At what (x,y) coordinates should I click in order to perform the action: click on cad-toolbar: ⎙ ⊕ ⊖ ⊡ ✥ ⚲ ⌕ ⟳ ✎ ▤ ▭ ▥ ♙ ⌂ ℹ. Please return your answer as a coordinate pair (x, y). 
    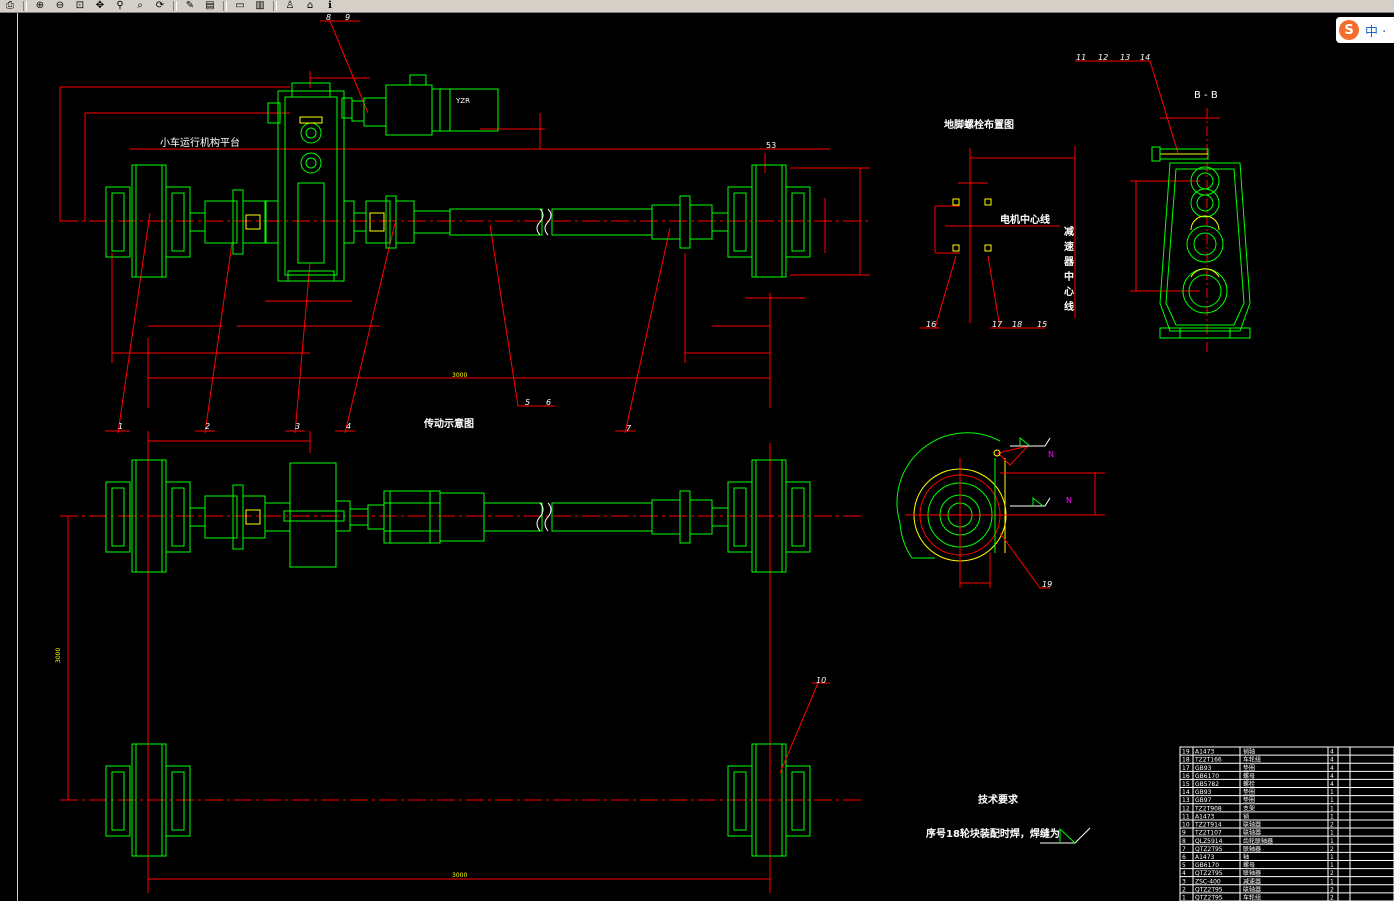
    Looking at the image, I should click on (697, 6).